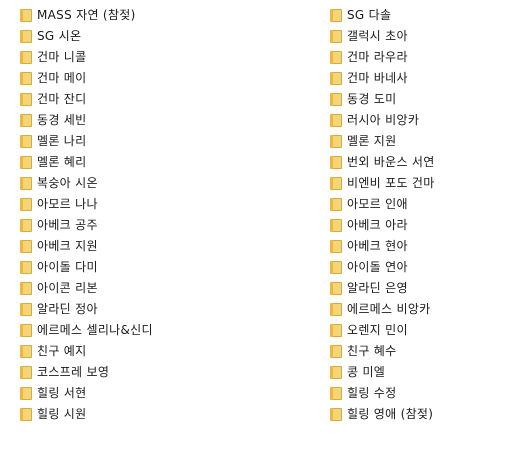 This screenshot has height=458, width=515. I want to click on folder-item: 멜론 혜리, so click(86, 162).